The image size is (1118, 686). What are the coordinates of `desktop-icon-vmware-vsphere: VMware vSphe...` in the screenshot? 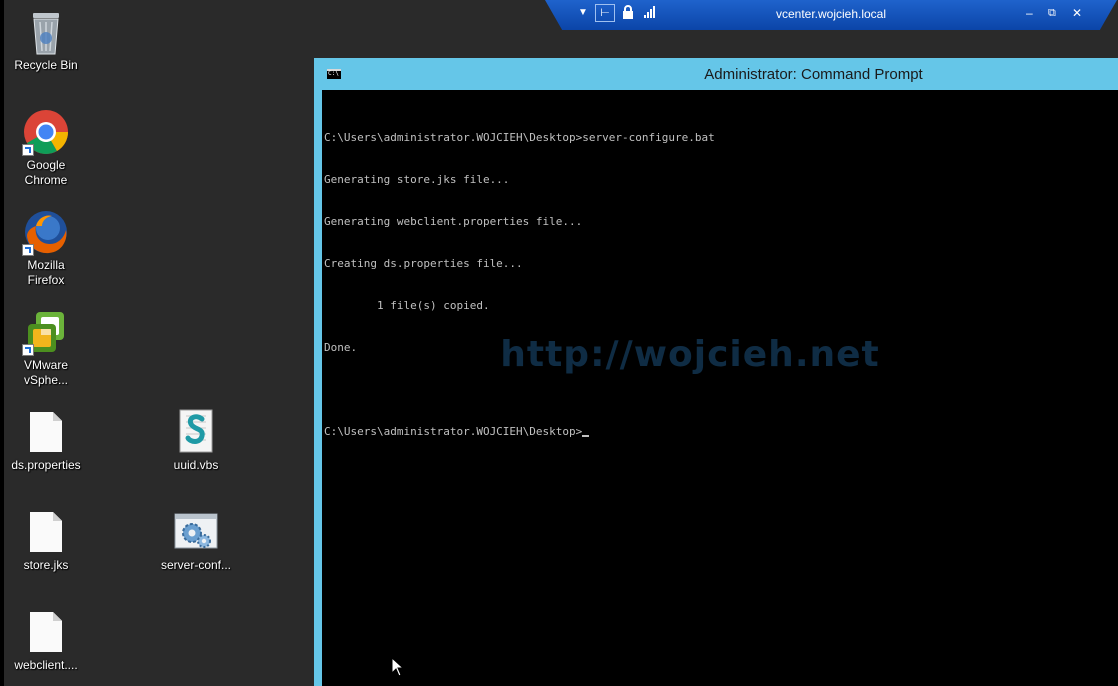 It's located at (46, 348).